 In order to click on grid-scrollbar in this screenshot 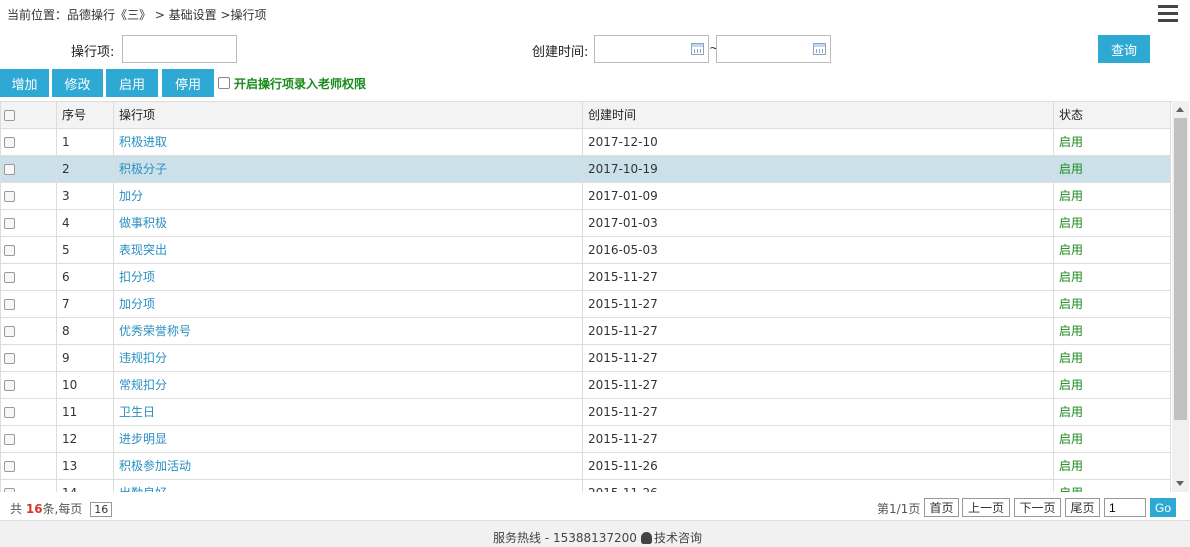, I will do `click(1180, 296)`.